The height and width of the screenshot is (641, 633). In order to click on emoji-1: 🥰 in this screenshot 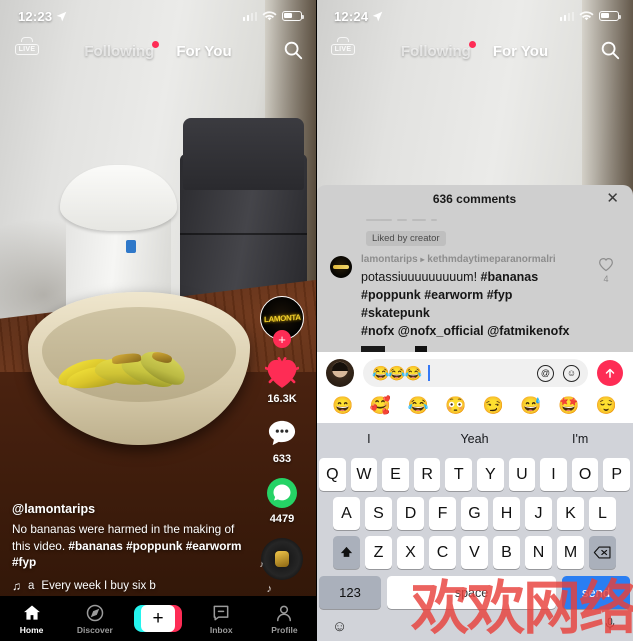, I will do `click(380, 406)`.